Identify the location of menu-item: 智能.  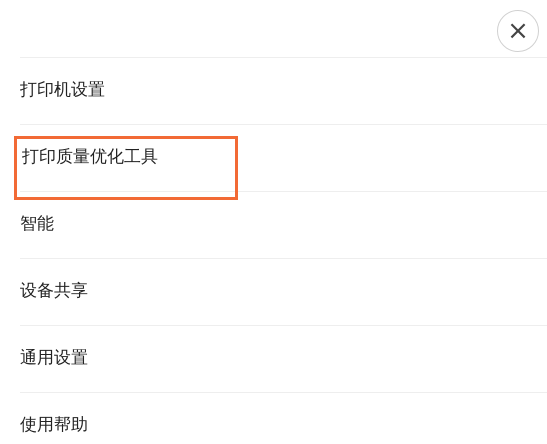
(37, 225).